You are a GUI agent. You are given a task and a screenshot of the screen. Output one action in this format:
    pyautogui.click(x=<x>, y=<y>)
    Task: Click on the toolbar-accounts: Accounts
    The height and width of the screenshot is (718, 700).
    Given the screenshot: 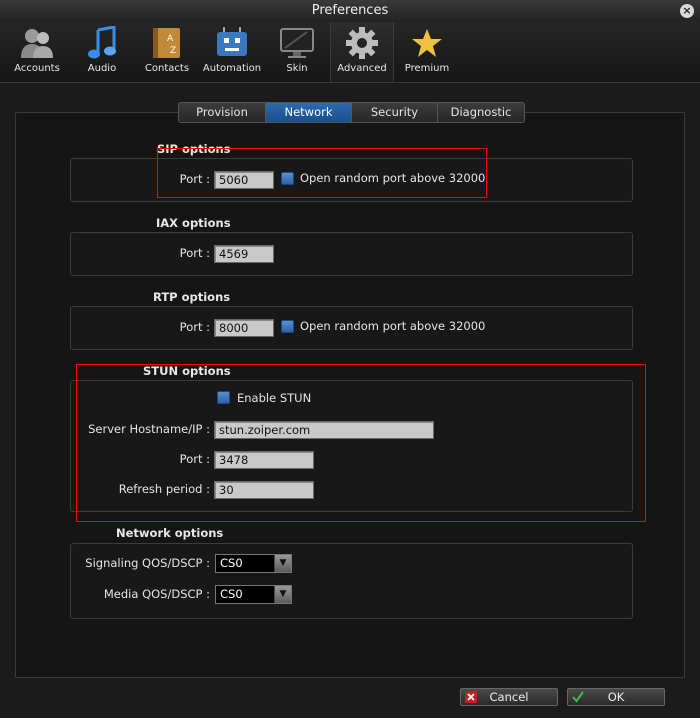 What is the action you would take?
    pyautogui.click(x=37, y=52)
    